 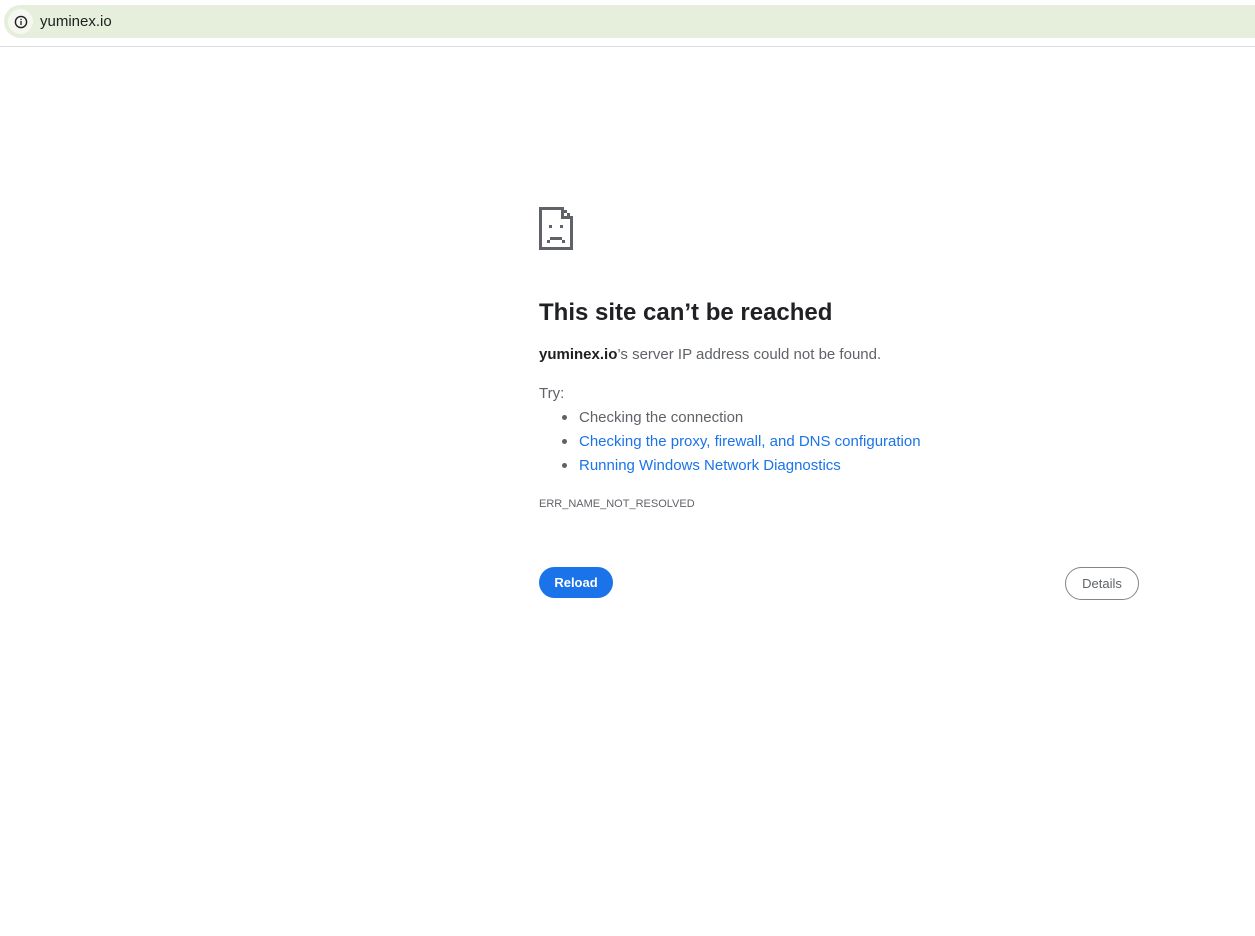 What do you see at coordinates (576, 582) in the screenshot?
I see `reload-button: Reload` at bounding box center [576, 582].